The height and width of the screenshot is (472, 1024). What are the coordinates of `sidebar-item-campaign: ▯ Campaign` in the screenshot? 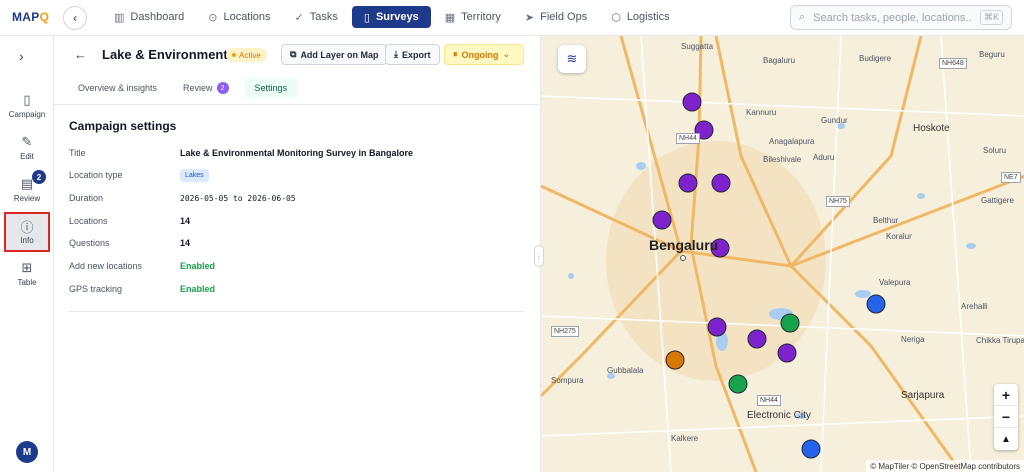 It's located at (27, 106).